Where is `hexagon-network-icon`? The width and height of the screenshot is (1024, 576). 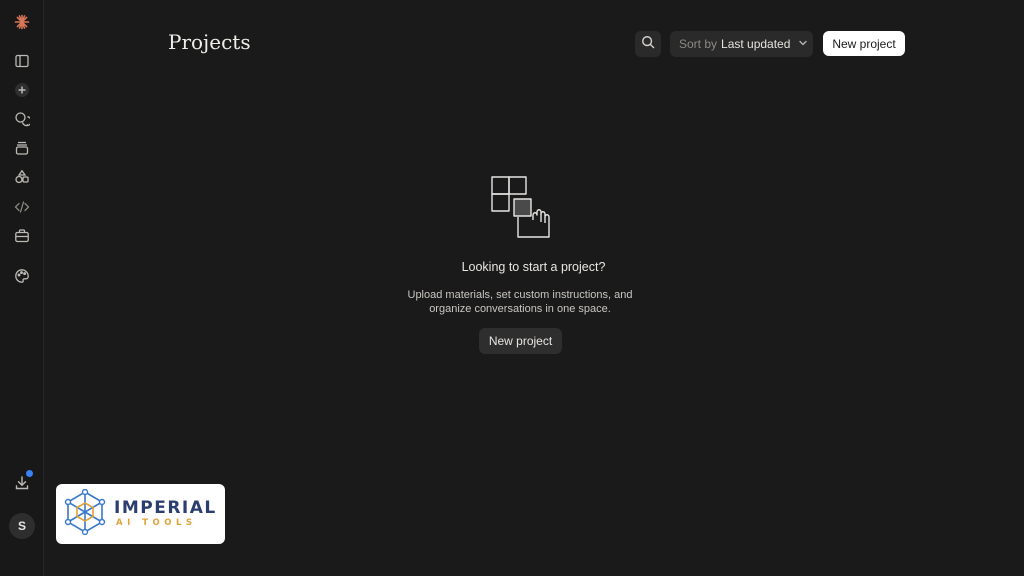
hexagon-network-icon is located at coordinates (85, 514).